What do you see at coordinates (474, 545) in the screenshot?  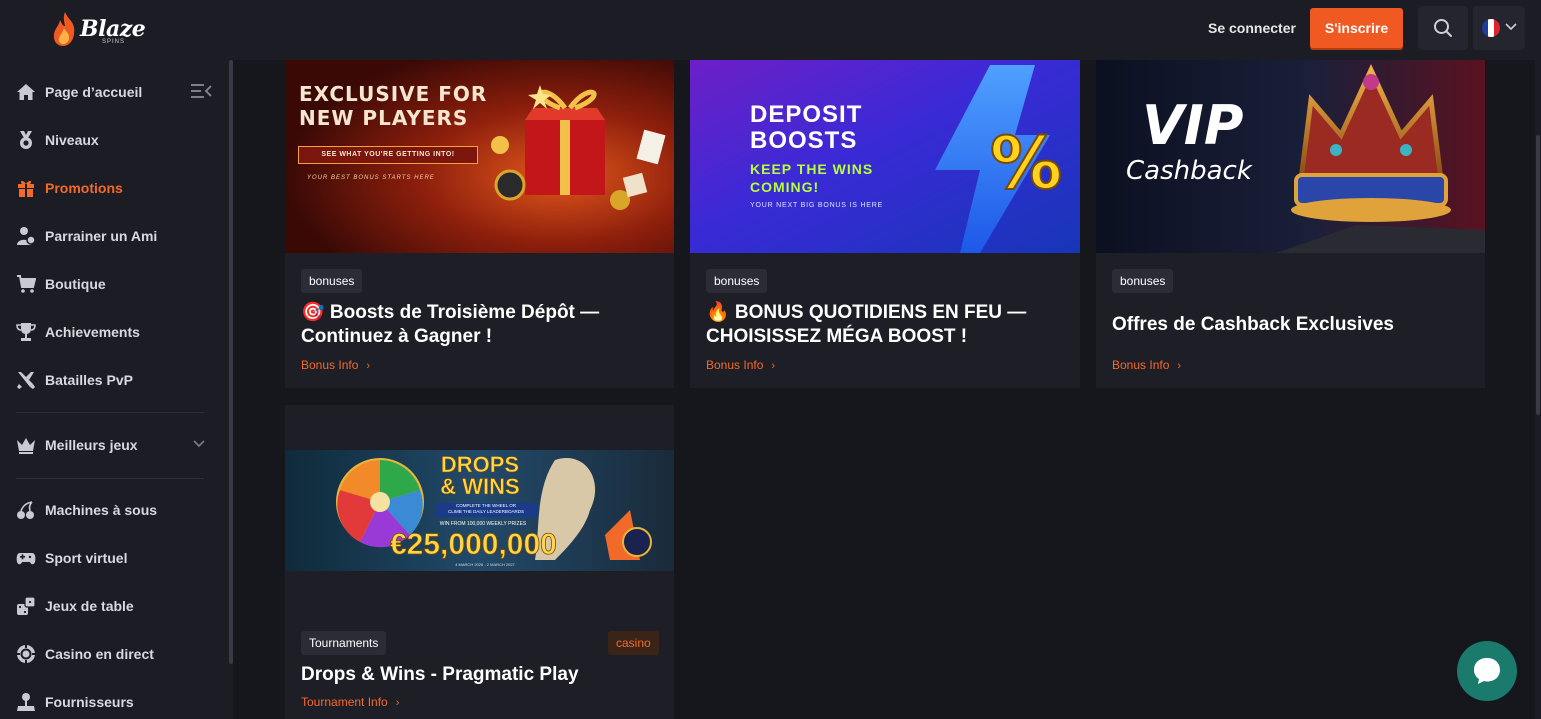 I see `banner-prize: €25,000,000` at bounding box center [474, 545].